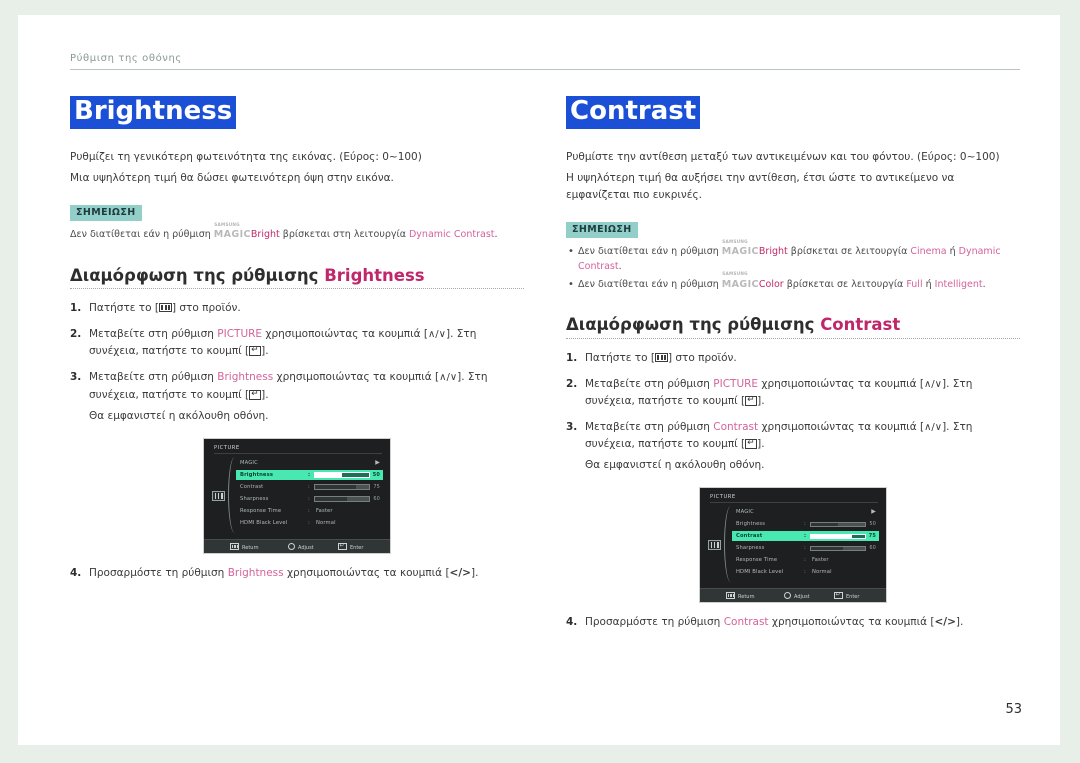 This screenshot has width=1080, height=763. What do you see at coordinates (928, 252) in the screenshot?
I see `note-accent: Cinema` at bounding box center [928, 252].